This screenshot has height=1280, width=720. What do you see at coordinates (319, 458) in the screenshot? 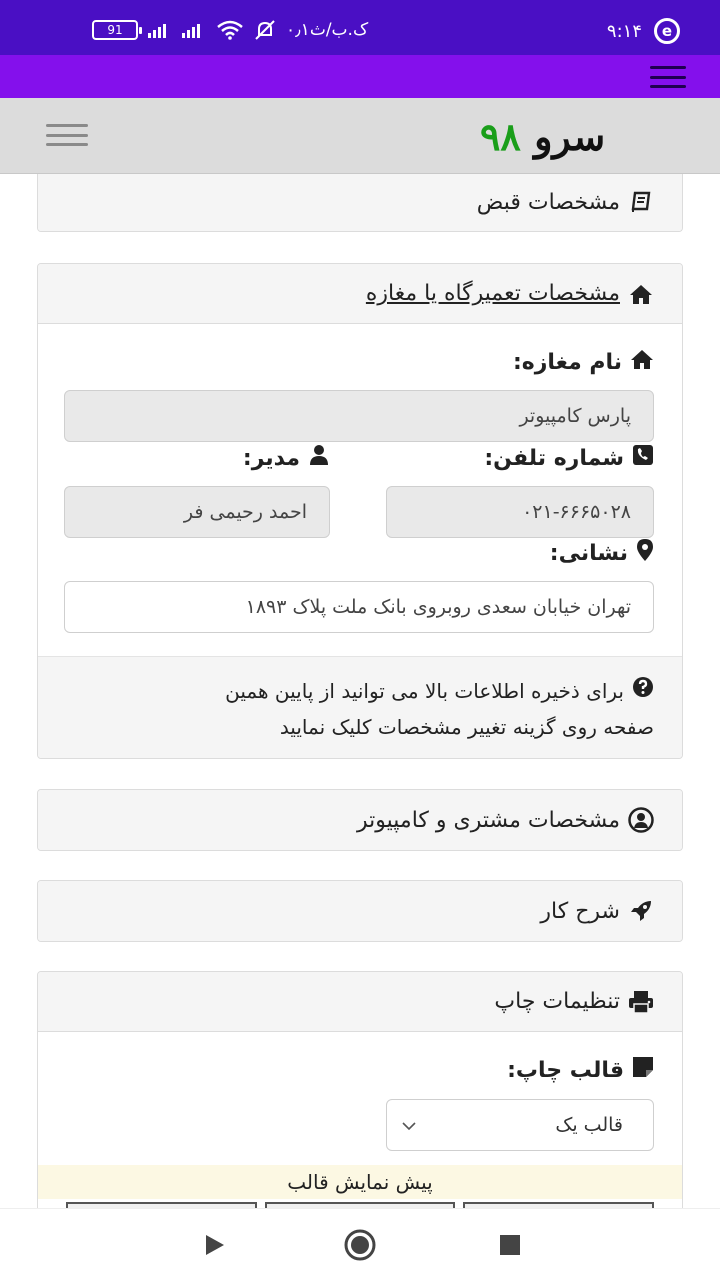
I see `user-icon` at bounding box center [319, 458].